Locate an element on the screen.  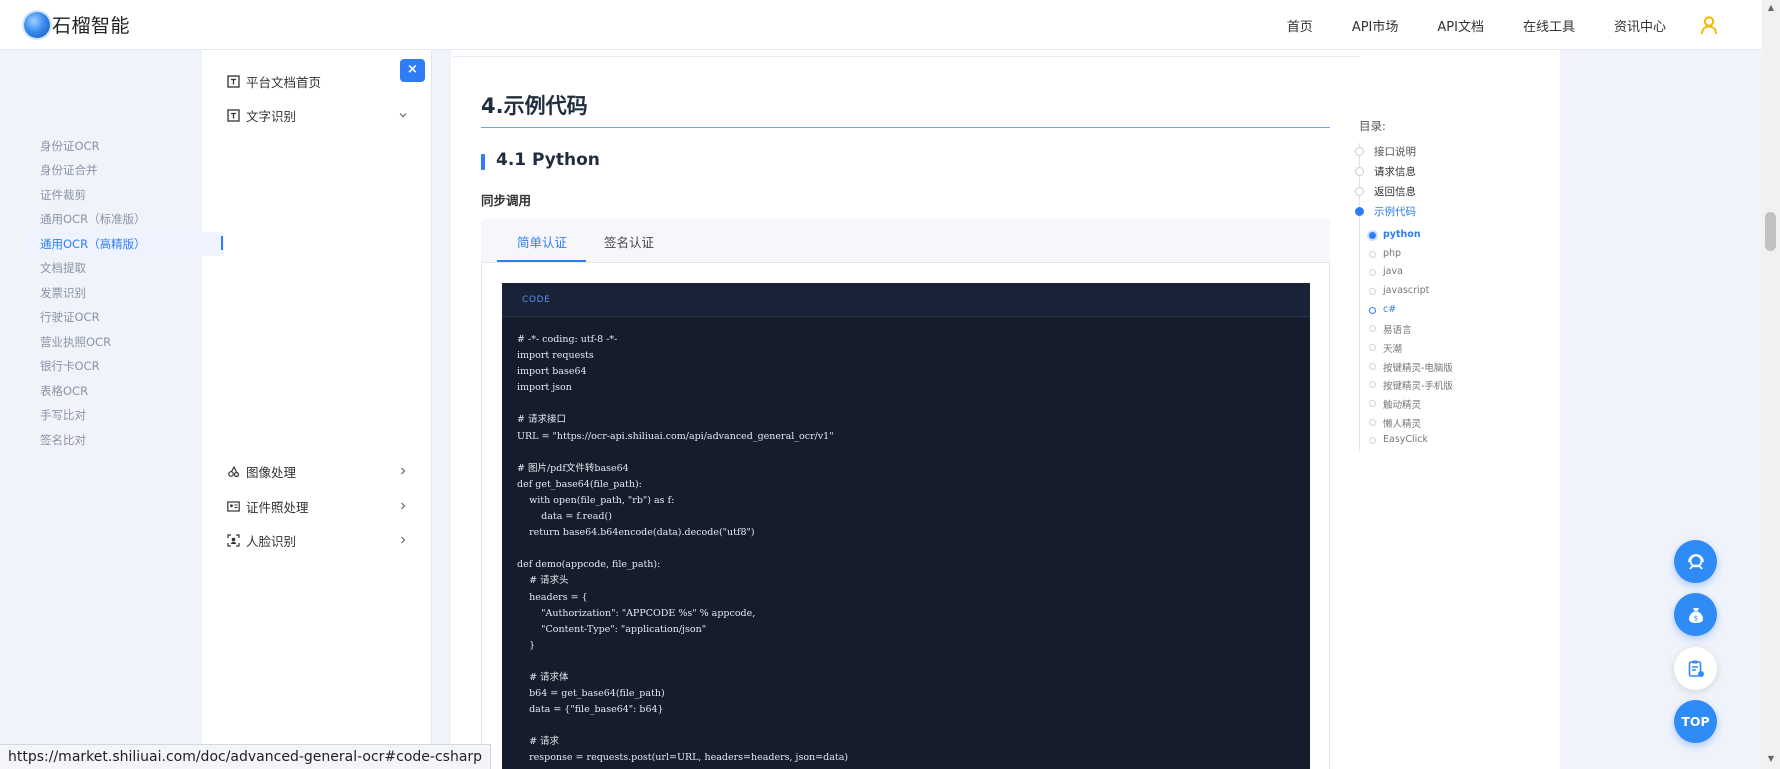
sidebar-group-image: 图像处理 is located at coordinates (317, 471).